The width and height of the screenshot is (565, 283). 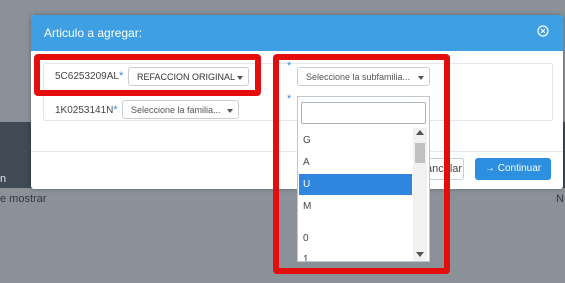 What do you see at coordinates (86, 110) in the screenshot?
I see `article-code-2: 1K0253141N*` at bounding box center [86, 110].